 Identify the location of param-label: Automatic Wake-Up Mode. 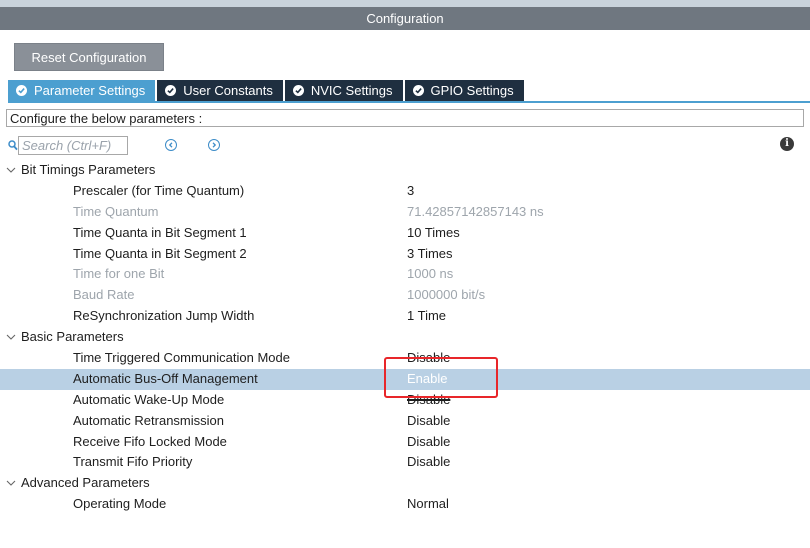
(149, 399).